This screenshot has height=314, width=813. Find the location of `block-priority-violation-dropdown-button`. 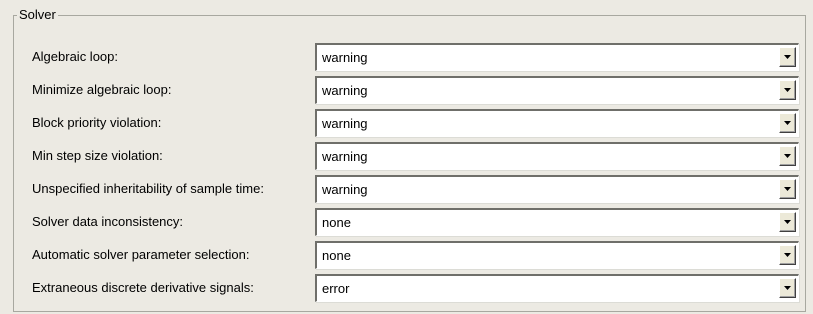

block-priority-violation-dropdown-button is located at coordinates (787, 123).